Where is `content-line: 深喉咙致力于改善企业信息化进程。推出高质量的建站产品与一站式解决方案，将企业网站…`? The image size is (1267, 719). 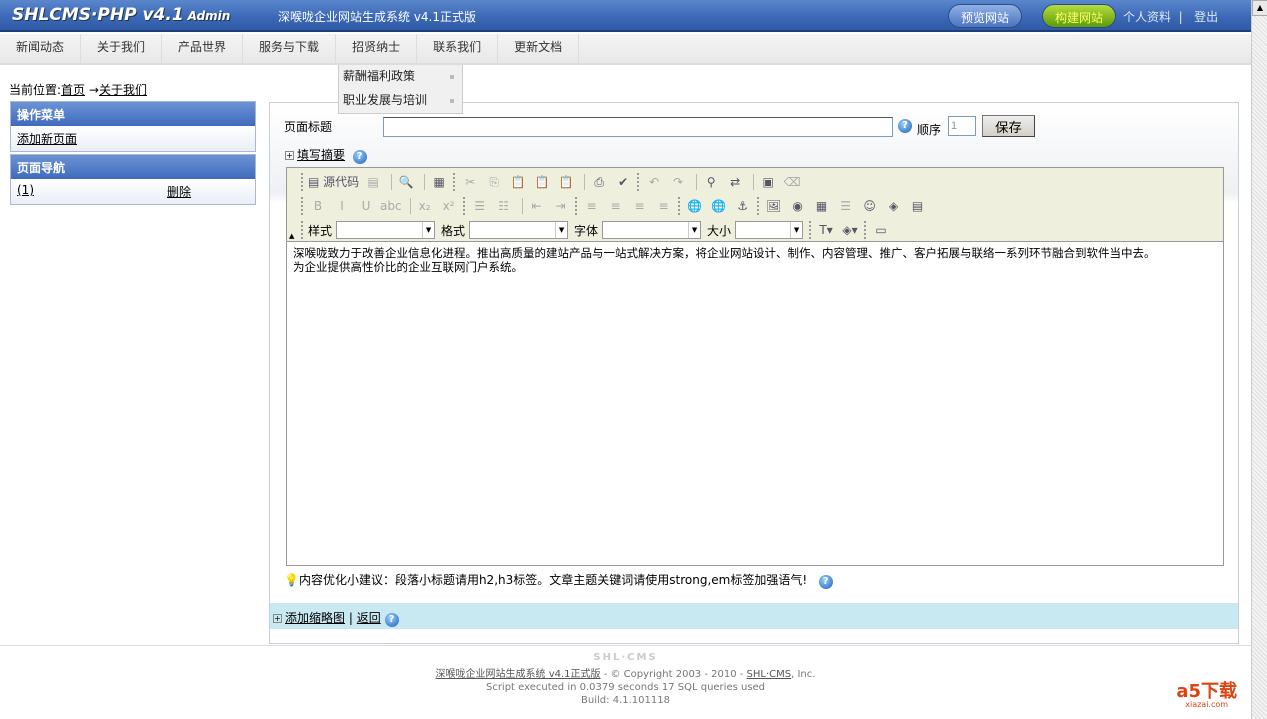
content-line: 深喉咙致力于改善企业信息化进程。推出高质量的建站产品与一站式解决方案，将企业网站… is located at coordinates (724, 253).